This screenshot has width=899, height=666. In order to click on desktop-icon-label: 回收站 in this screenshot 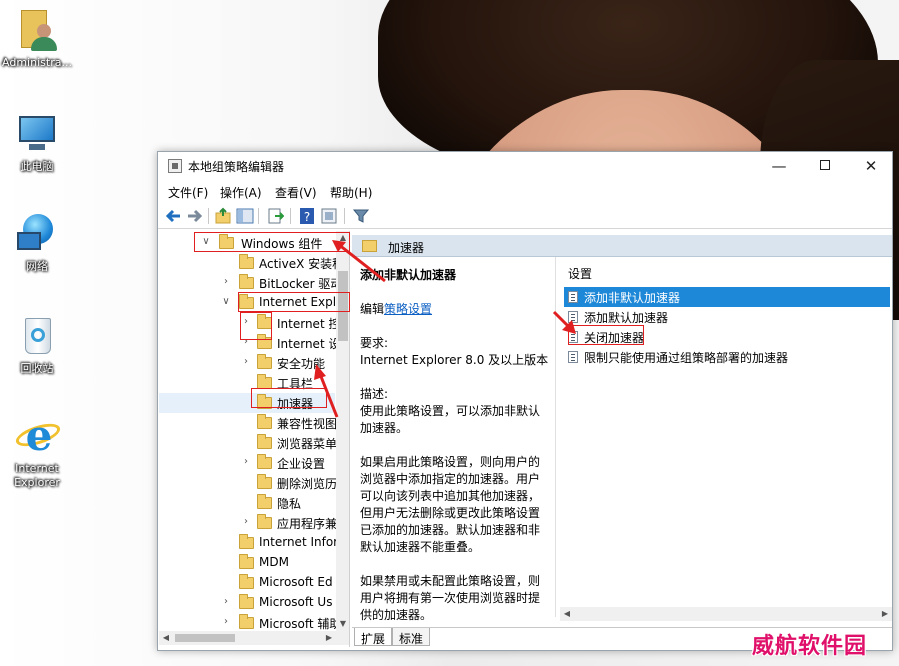, I will do `click(37, 368)`.